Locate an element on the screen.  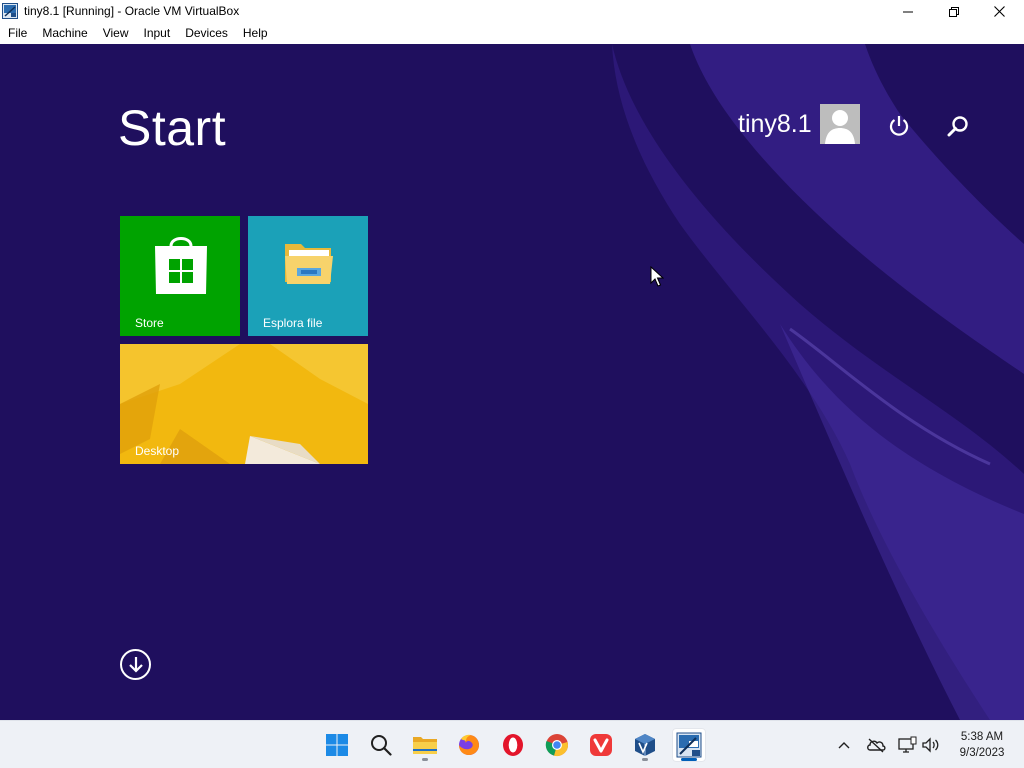
taskbar-search-button is located at coordinates (381, 745).